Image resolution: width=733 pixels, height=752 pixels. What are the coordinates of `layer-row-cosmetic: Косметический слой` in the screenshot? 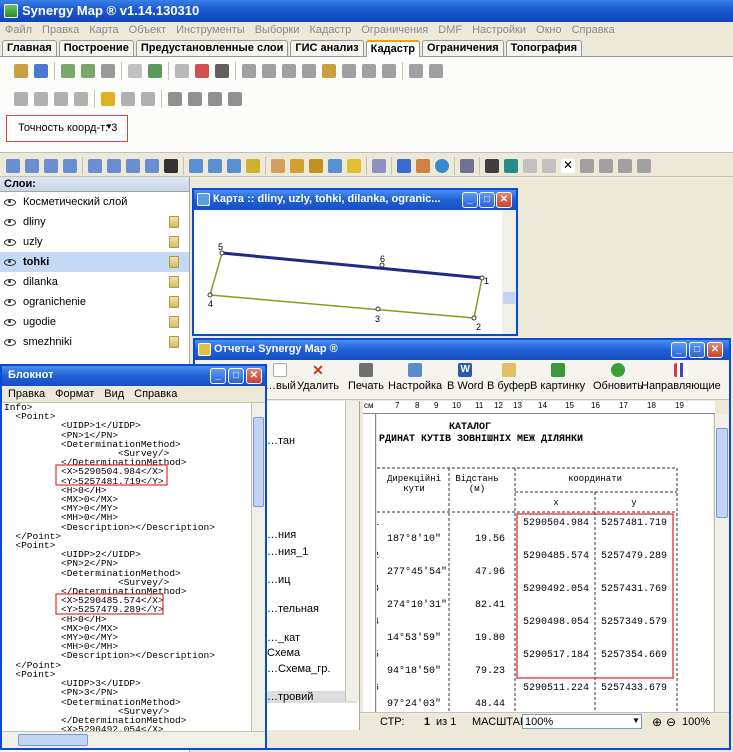 It's located at (94, 202).